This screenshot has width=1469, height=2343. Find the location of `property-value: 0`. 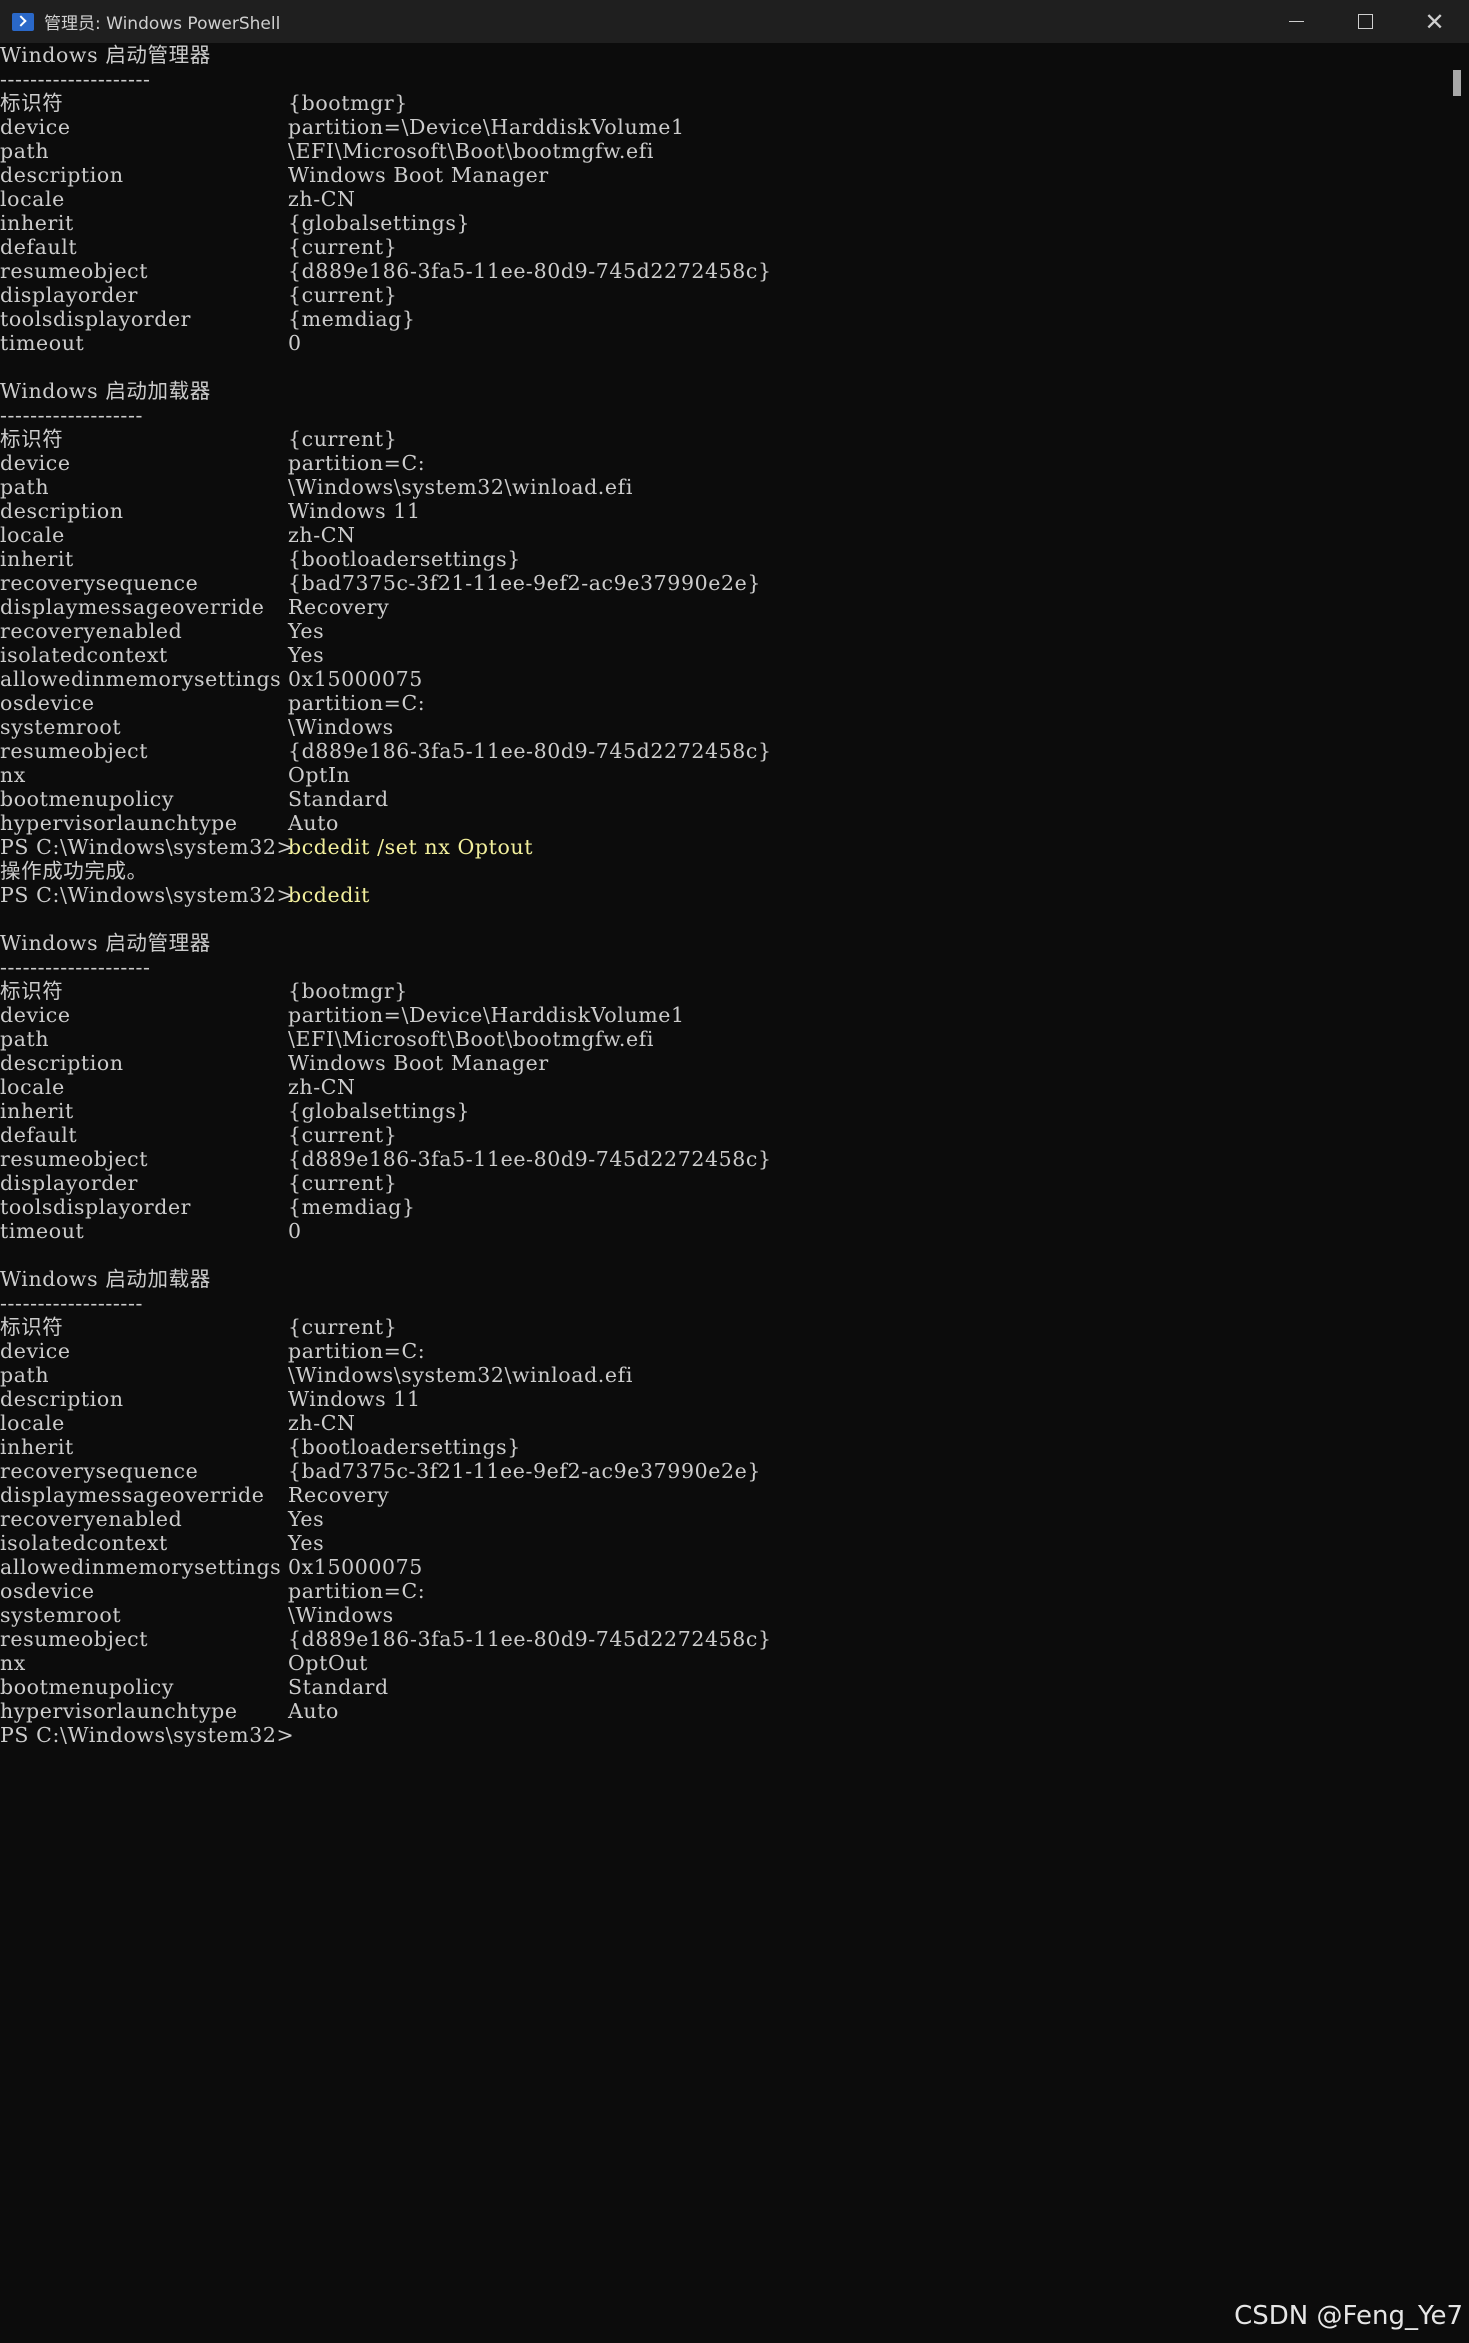

property-value: 0 is located at coordinates (295, 1231).